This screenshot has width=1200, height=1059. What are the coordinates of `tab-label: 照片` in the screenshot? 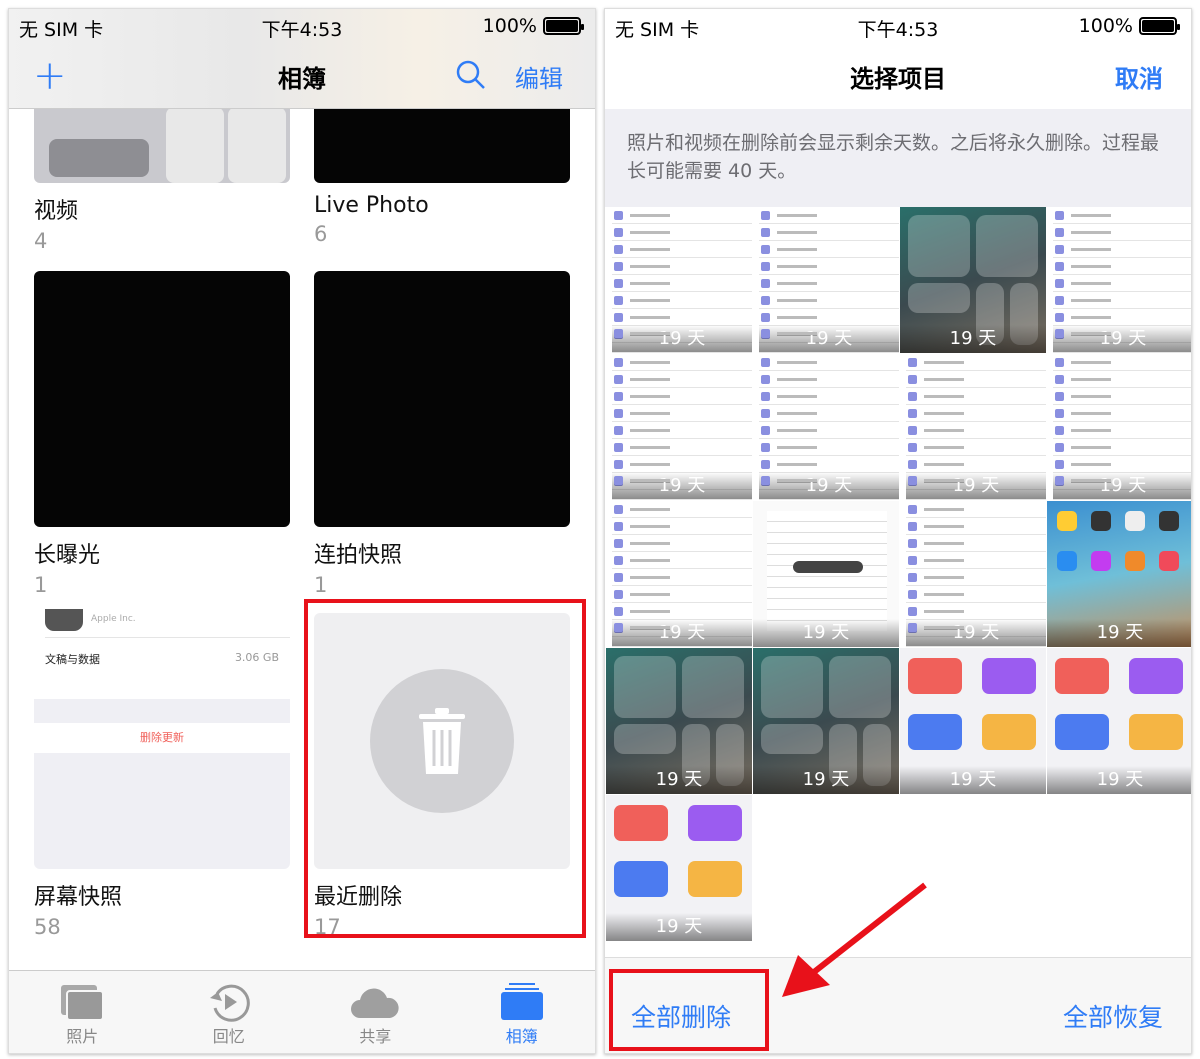 It's located at (82, 1036).